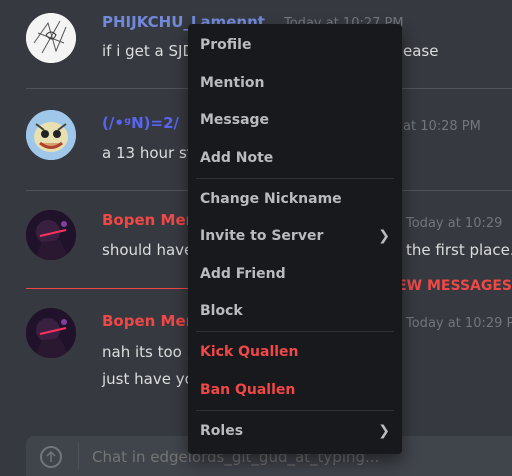 The image size is (512, 476). I want to click on menu-item-label: Block, so click(221, 311).